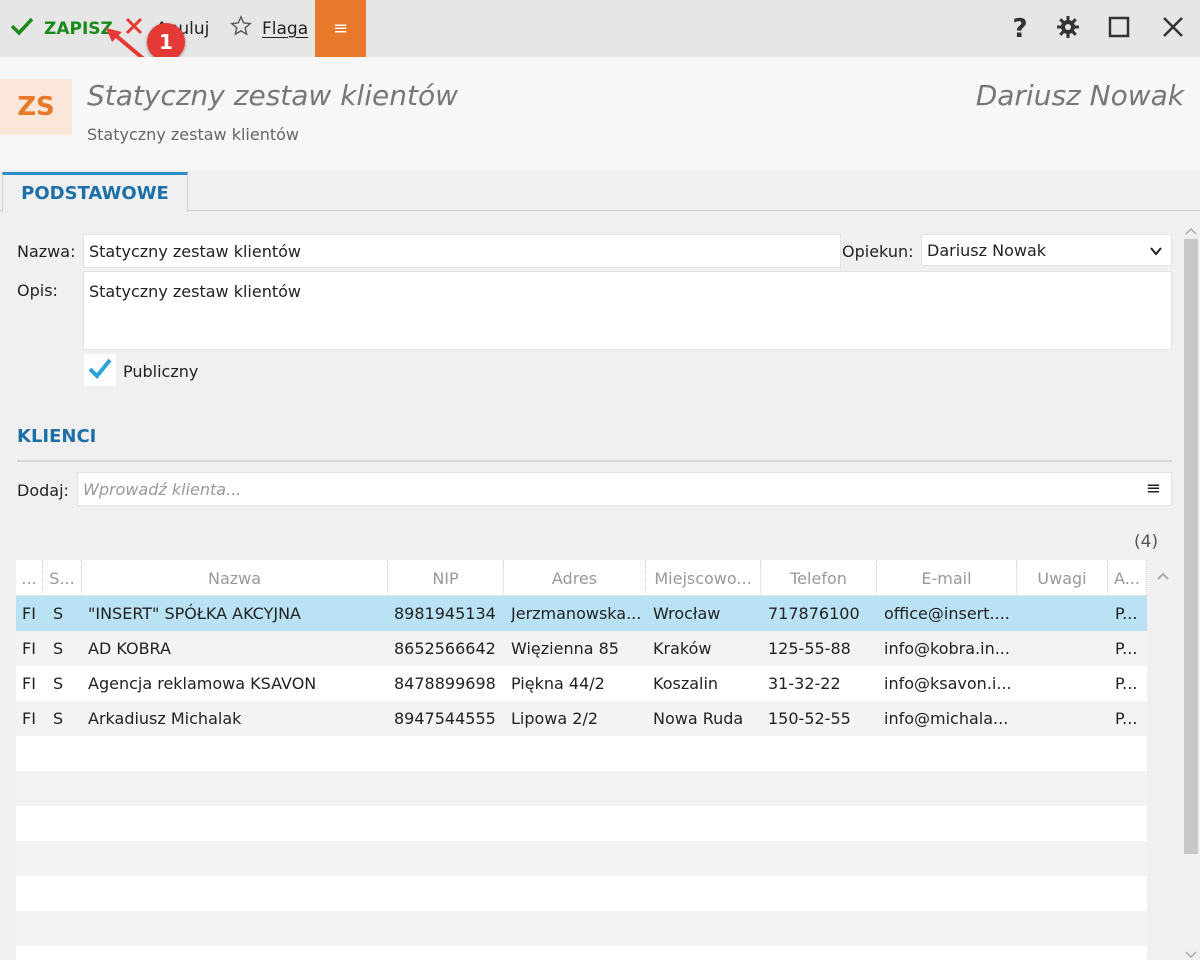 Image resolution: width=1200 pixels, height=960 pixels. Describe the element at coordinates (166, 42) in the screenshot. I see `annotation-badge: 1` at that location.